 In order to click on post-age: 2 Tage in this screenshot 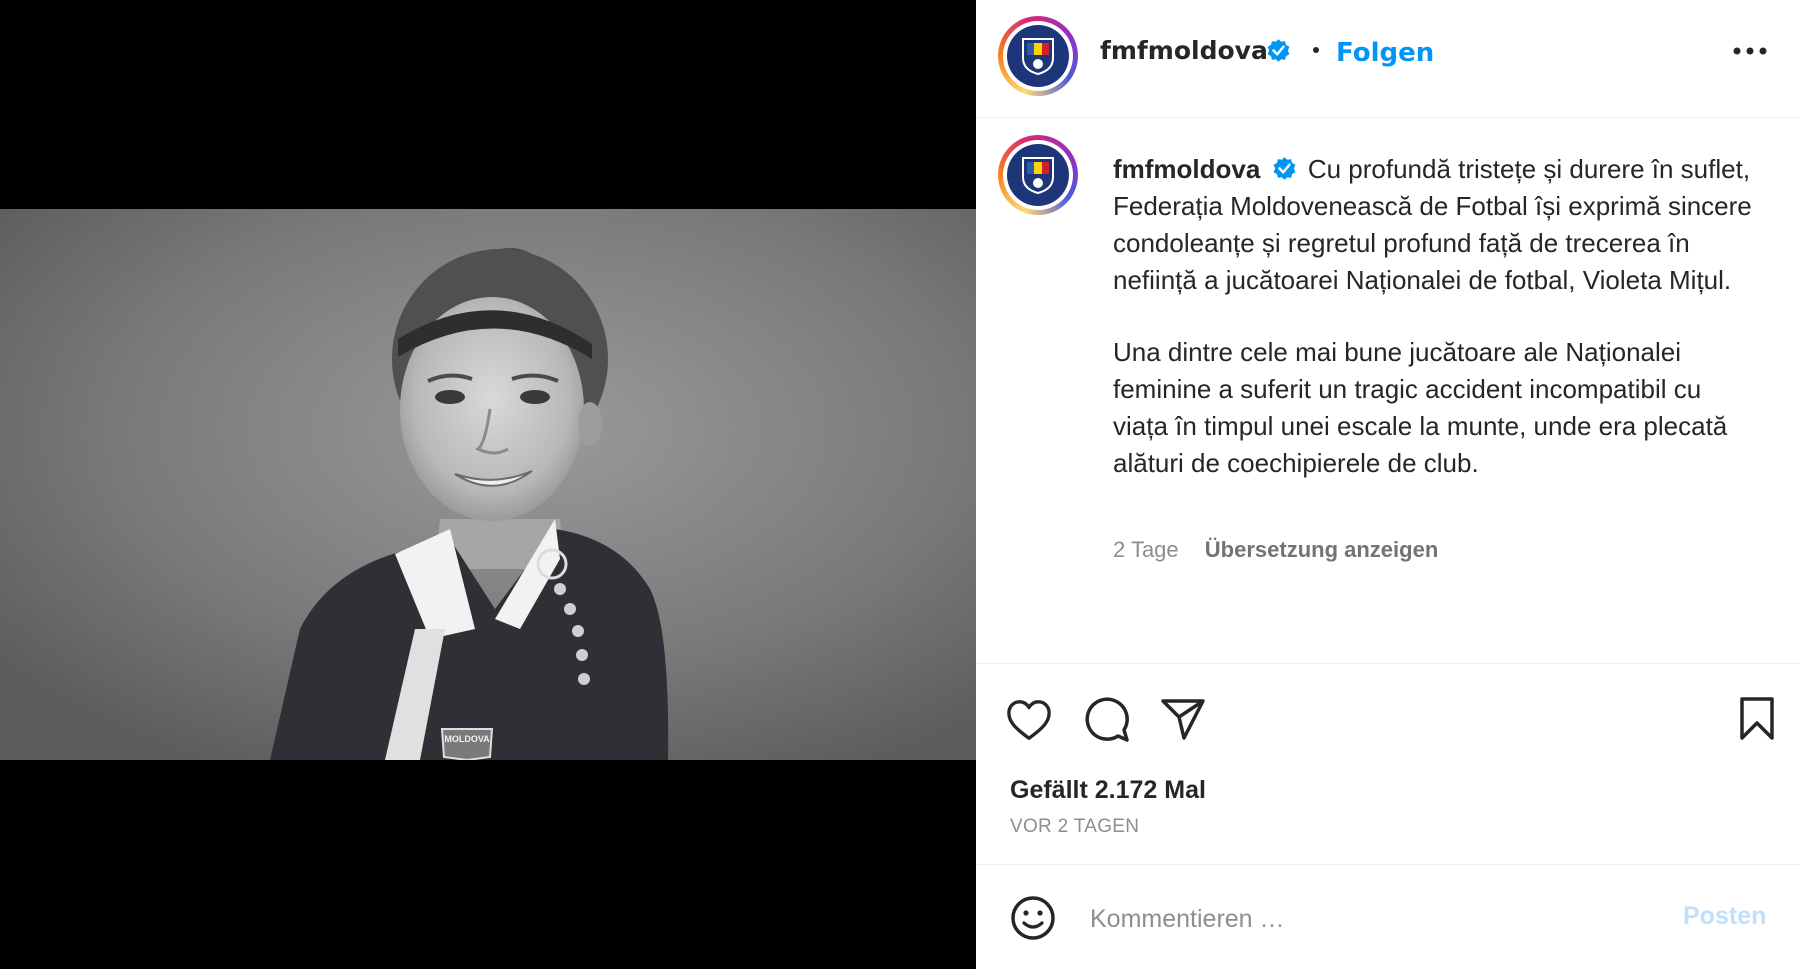, I will do `click(1146, 549)`.